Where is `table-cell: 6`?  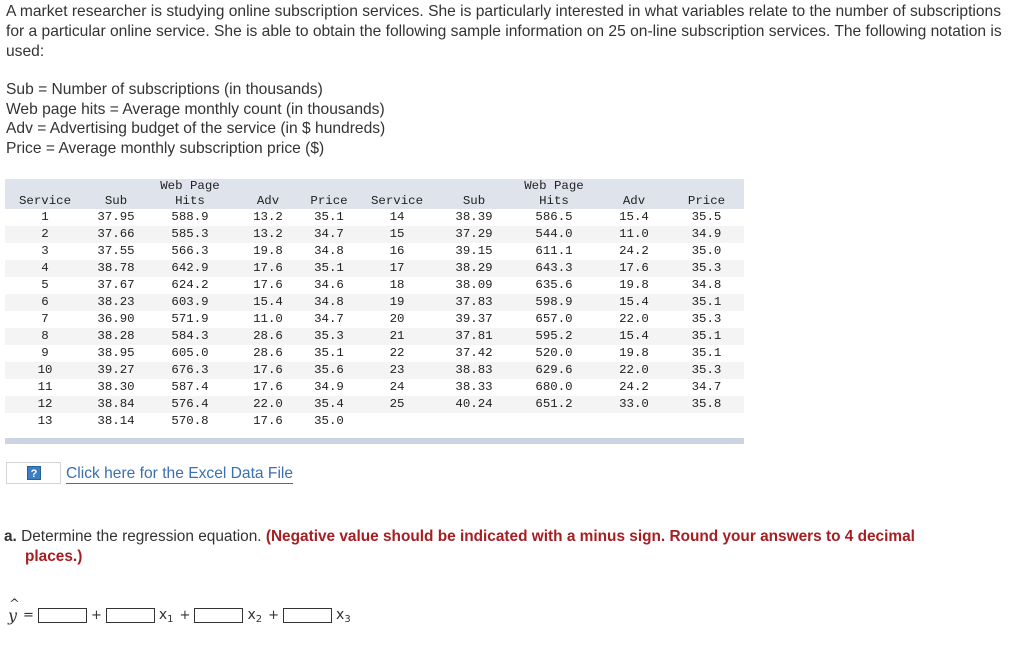 table-cell: 6 is located at coordinates (45, 302).